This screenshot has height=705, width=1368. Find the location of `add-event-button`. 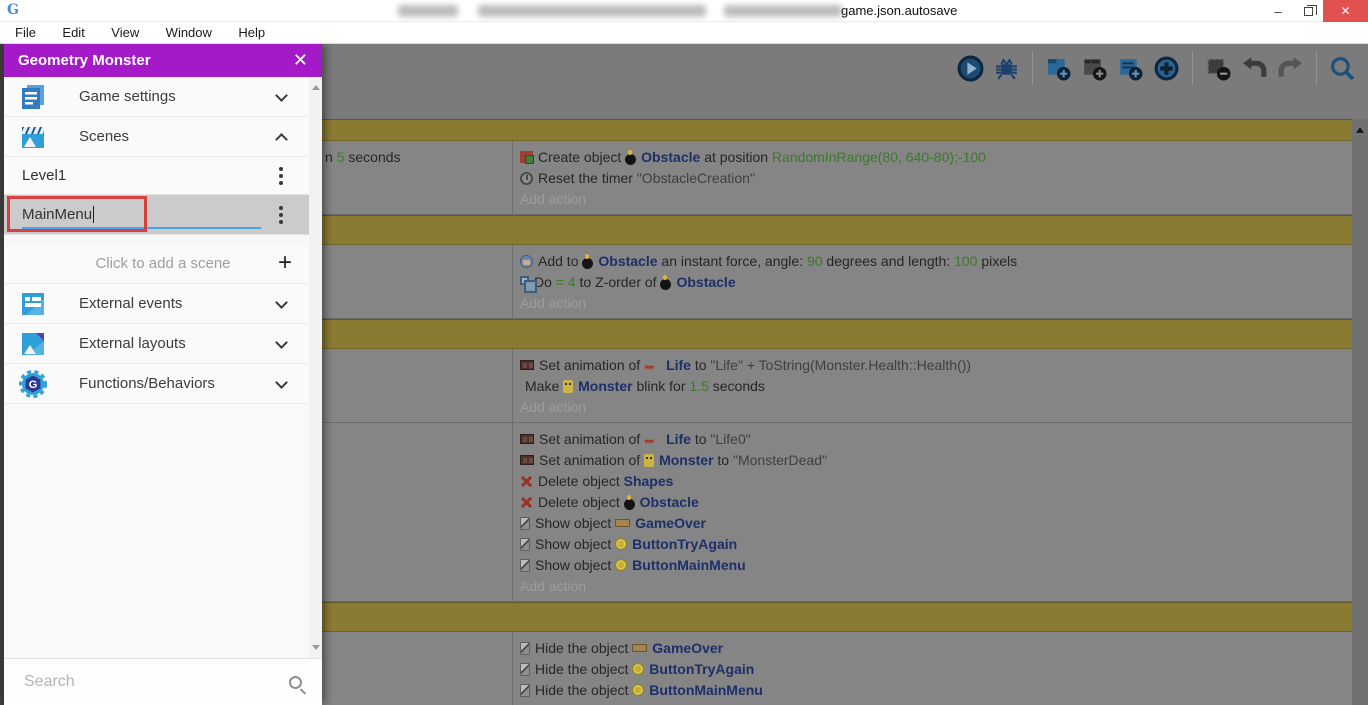

add-event-button is located at coordinates (1058, 68).